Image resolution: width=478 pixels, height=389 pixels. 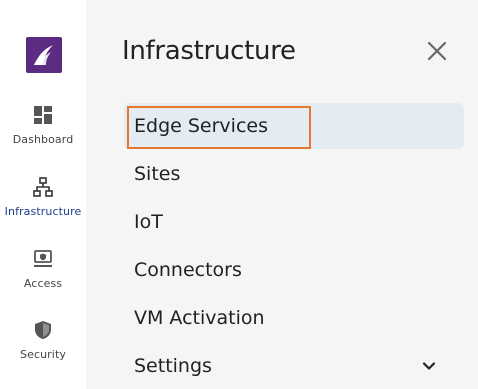 I want to click on menu-item-label: VM Activation, so click(x=199, y=318).